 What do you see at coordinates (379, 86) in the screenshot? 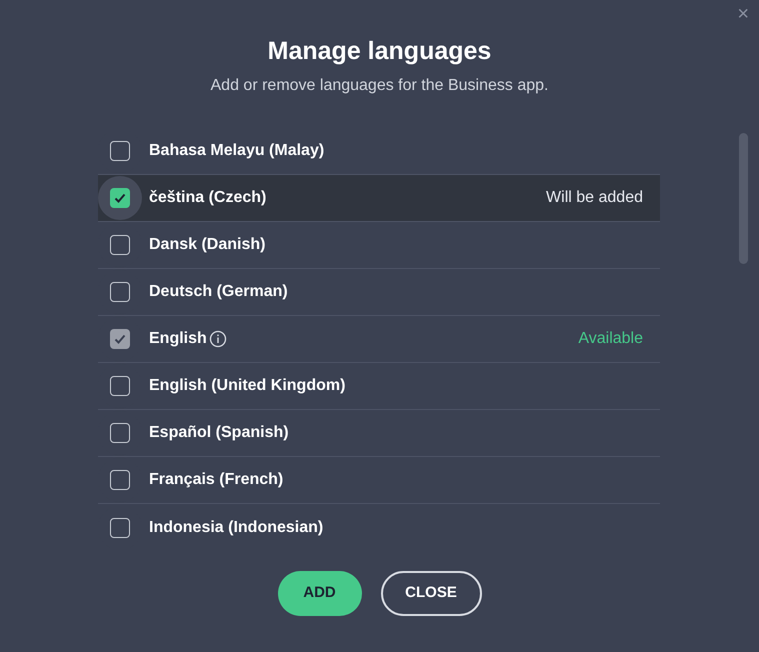
I see `dialog-subtitle: Add or remove languages for the Business app.` at bounding box center [379, 86].